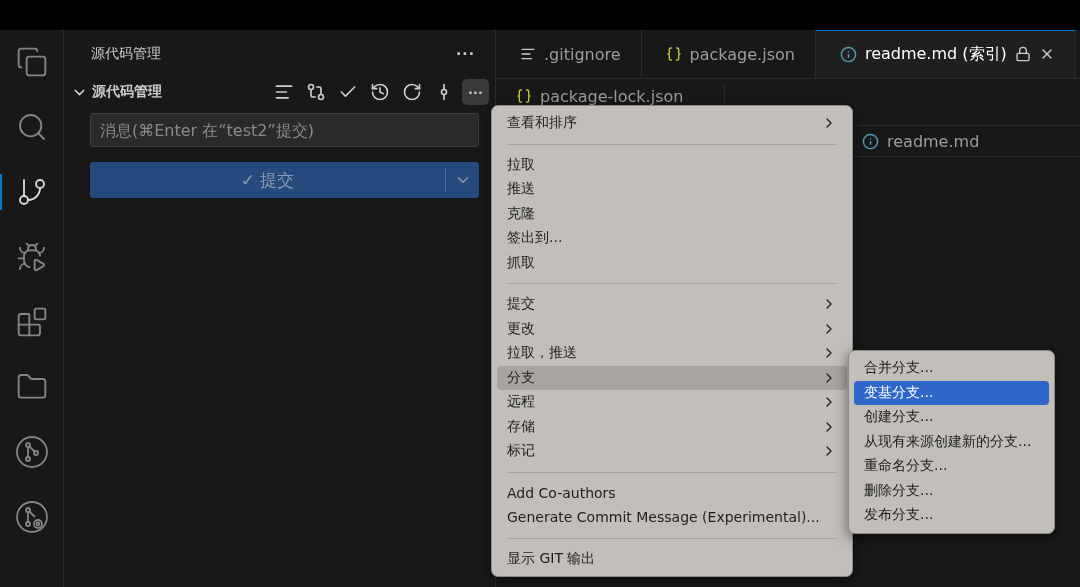  What do you see at coordinates (465, 54) in the screenshot?
I see `more-actions: ···` at bounding box center [465, 54].